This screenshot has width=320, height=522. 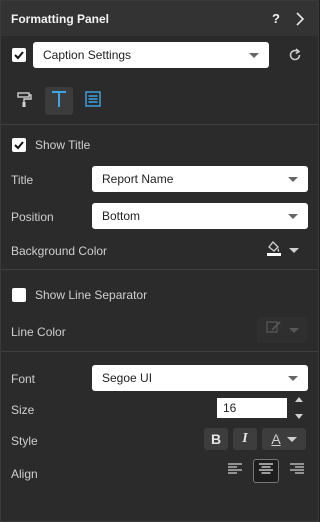 What do you see at coordinates (295, 57) in the screenshot?
I see `reset-icon` at bounding box center [295, 57].